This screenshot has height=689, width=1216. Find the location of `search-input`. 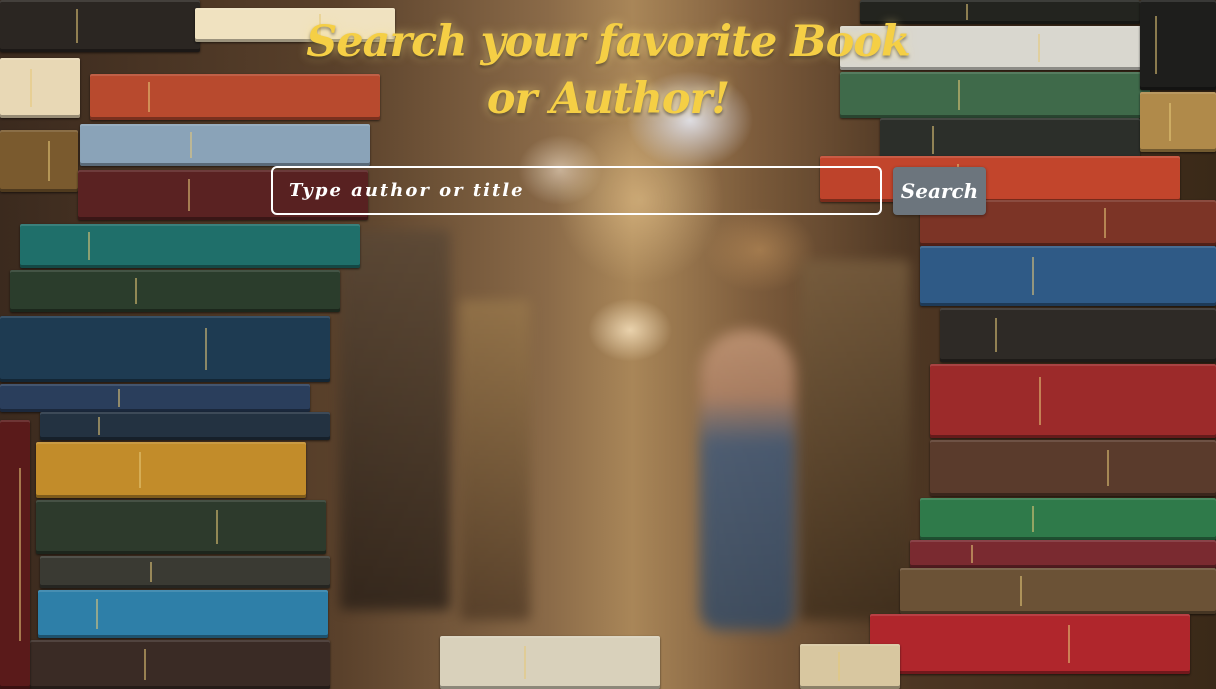

search-input is located at coordinates (576, 190).